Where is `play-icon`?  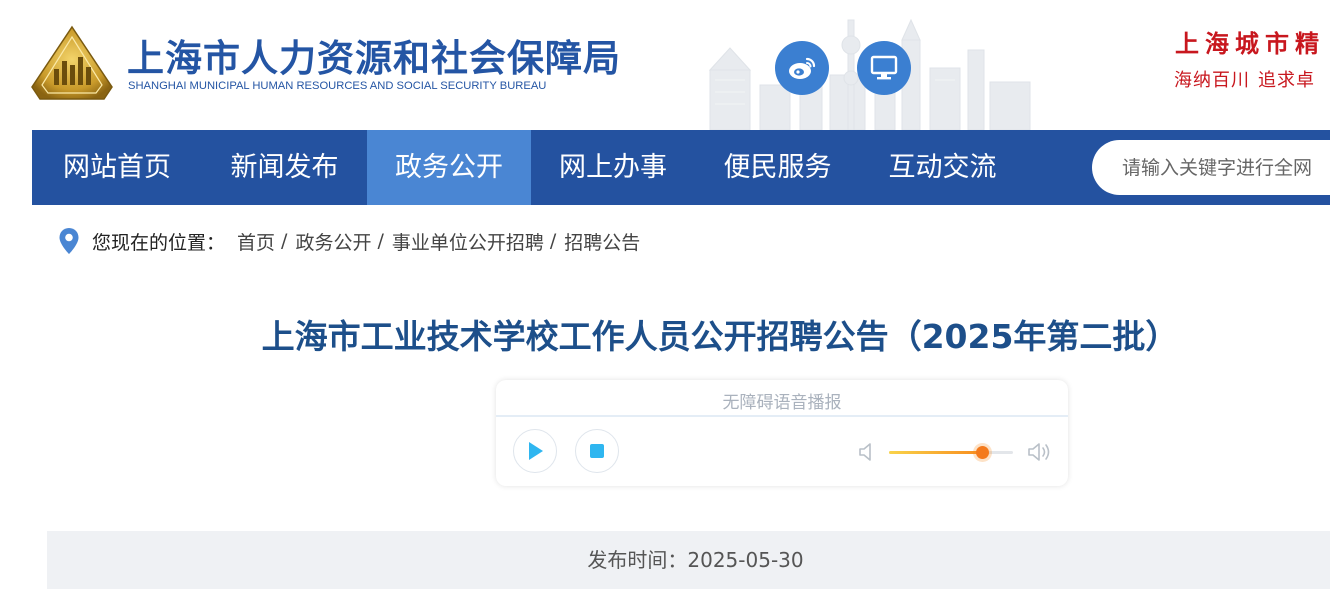
play-icon is located at coordinates (536, 451).